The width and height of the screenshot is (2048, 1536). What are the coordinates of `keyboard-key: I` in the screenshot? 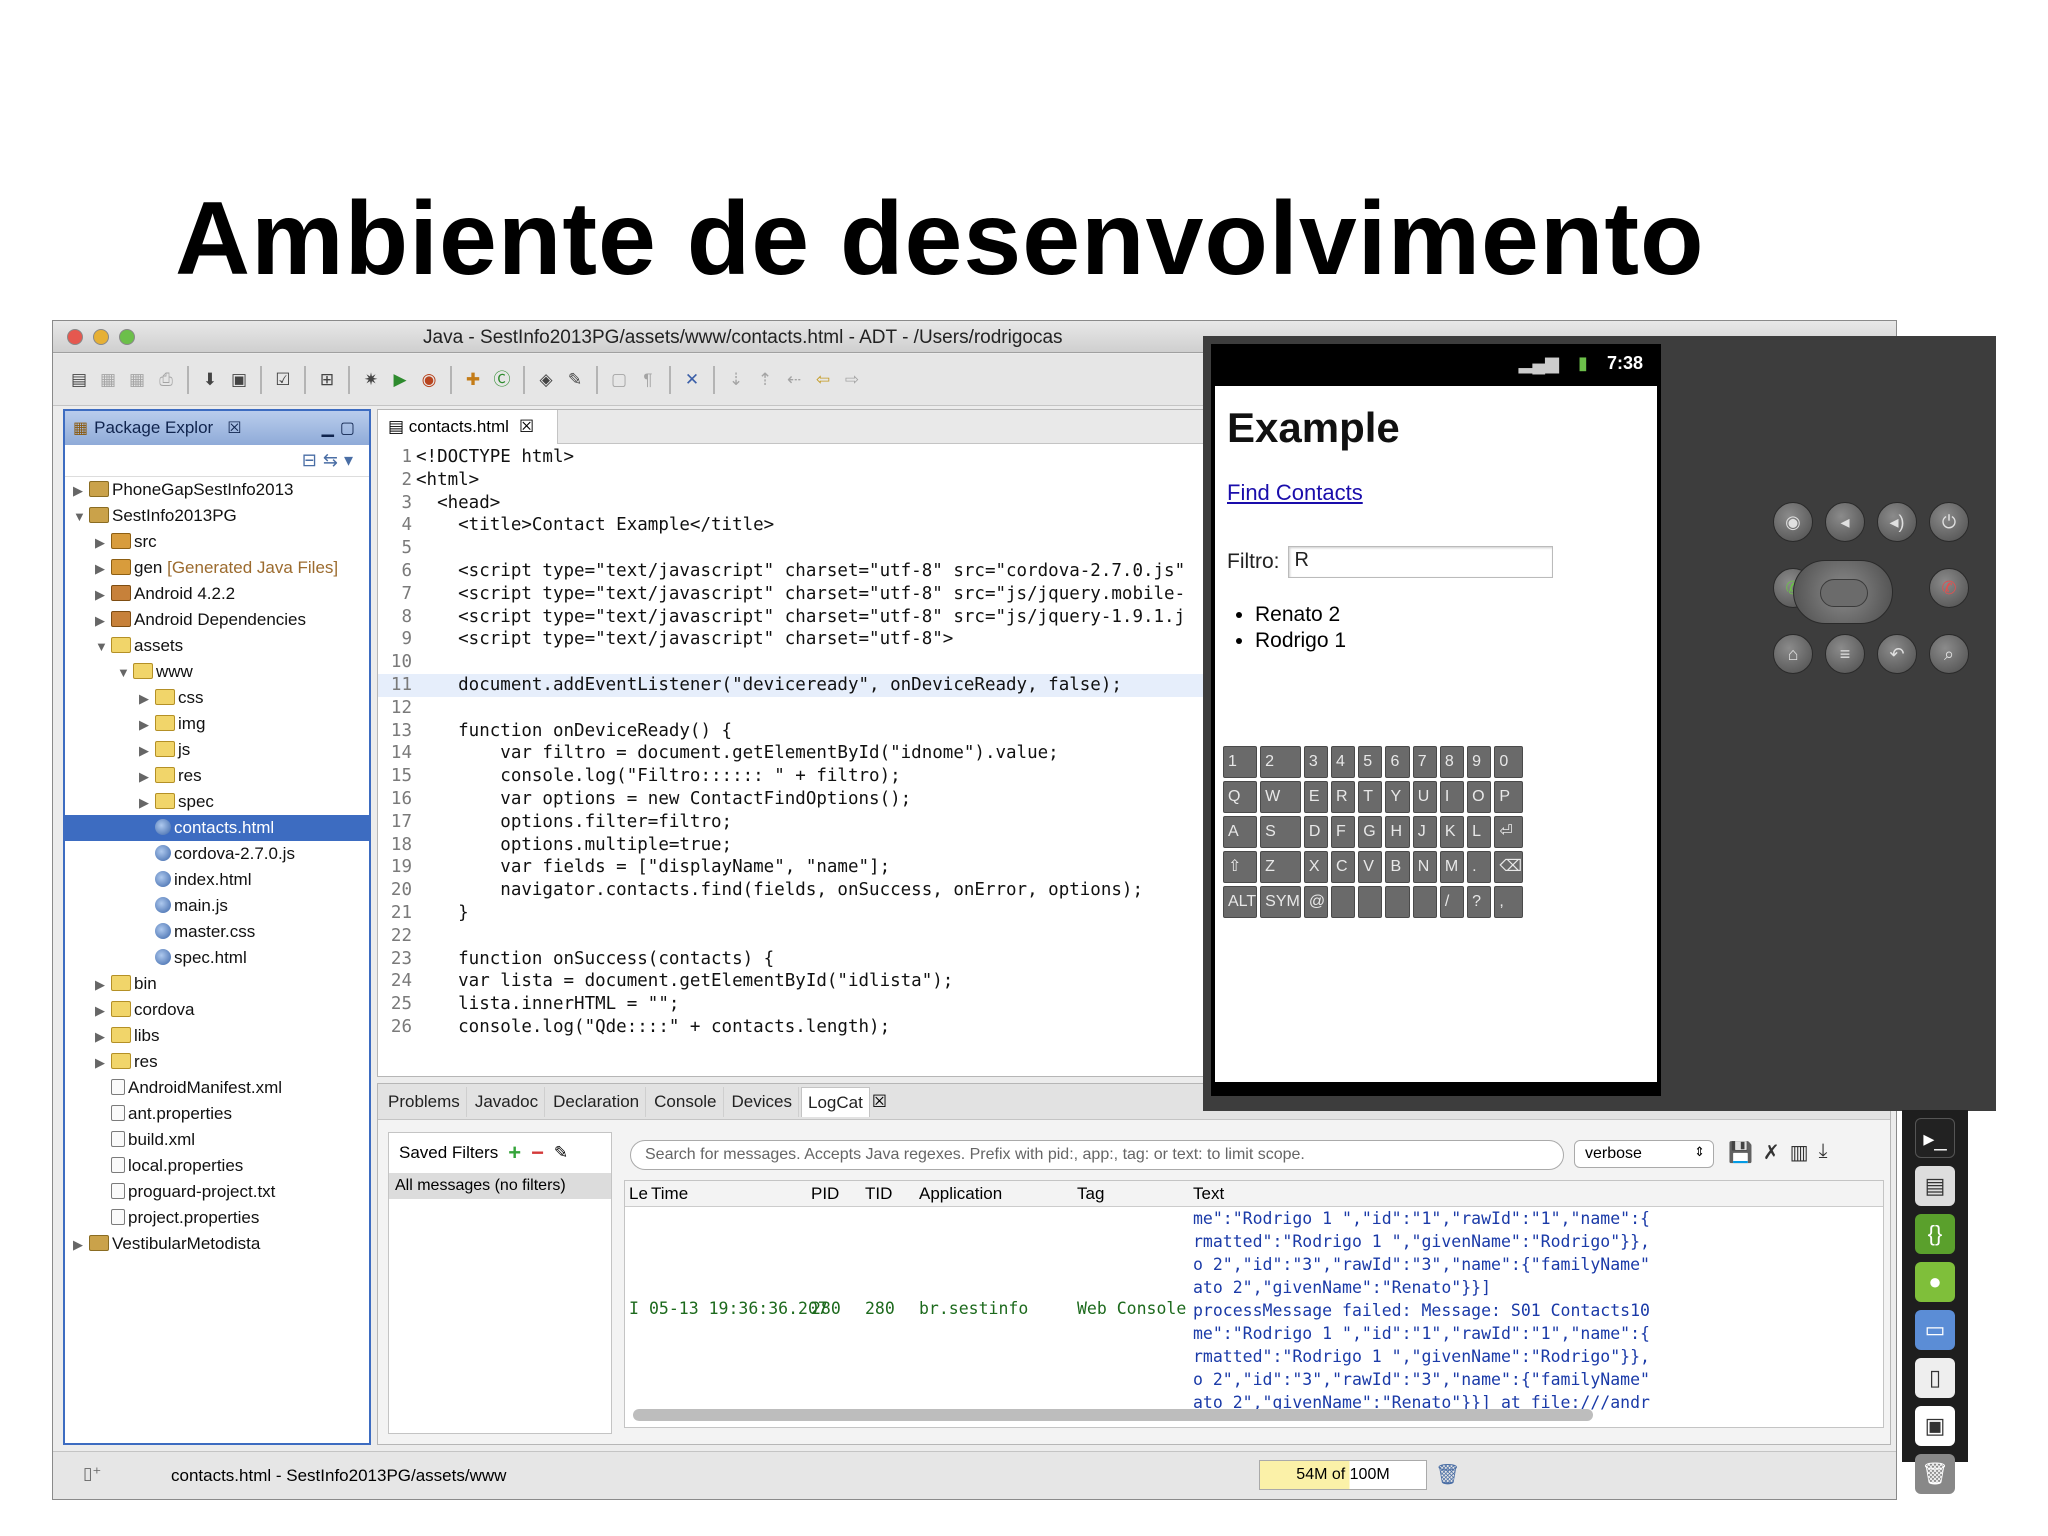 It's located at (1452, 797).